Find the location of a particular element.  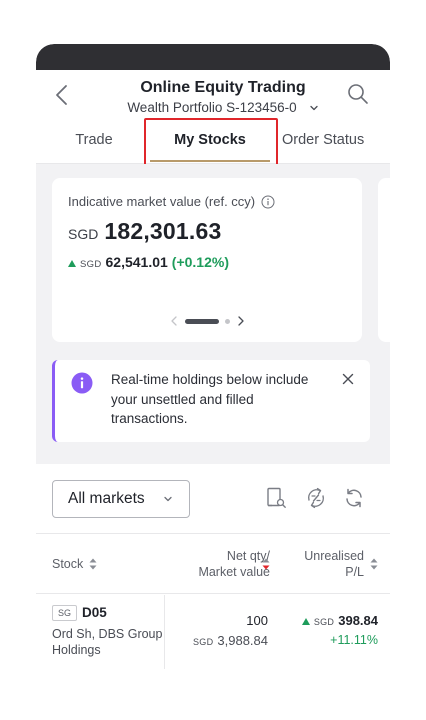

market-value-amount: 182,301.63 is located at coordinates (163, 231).